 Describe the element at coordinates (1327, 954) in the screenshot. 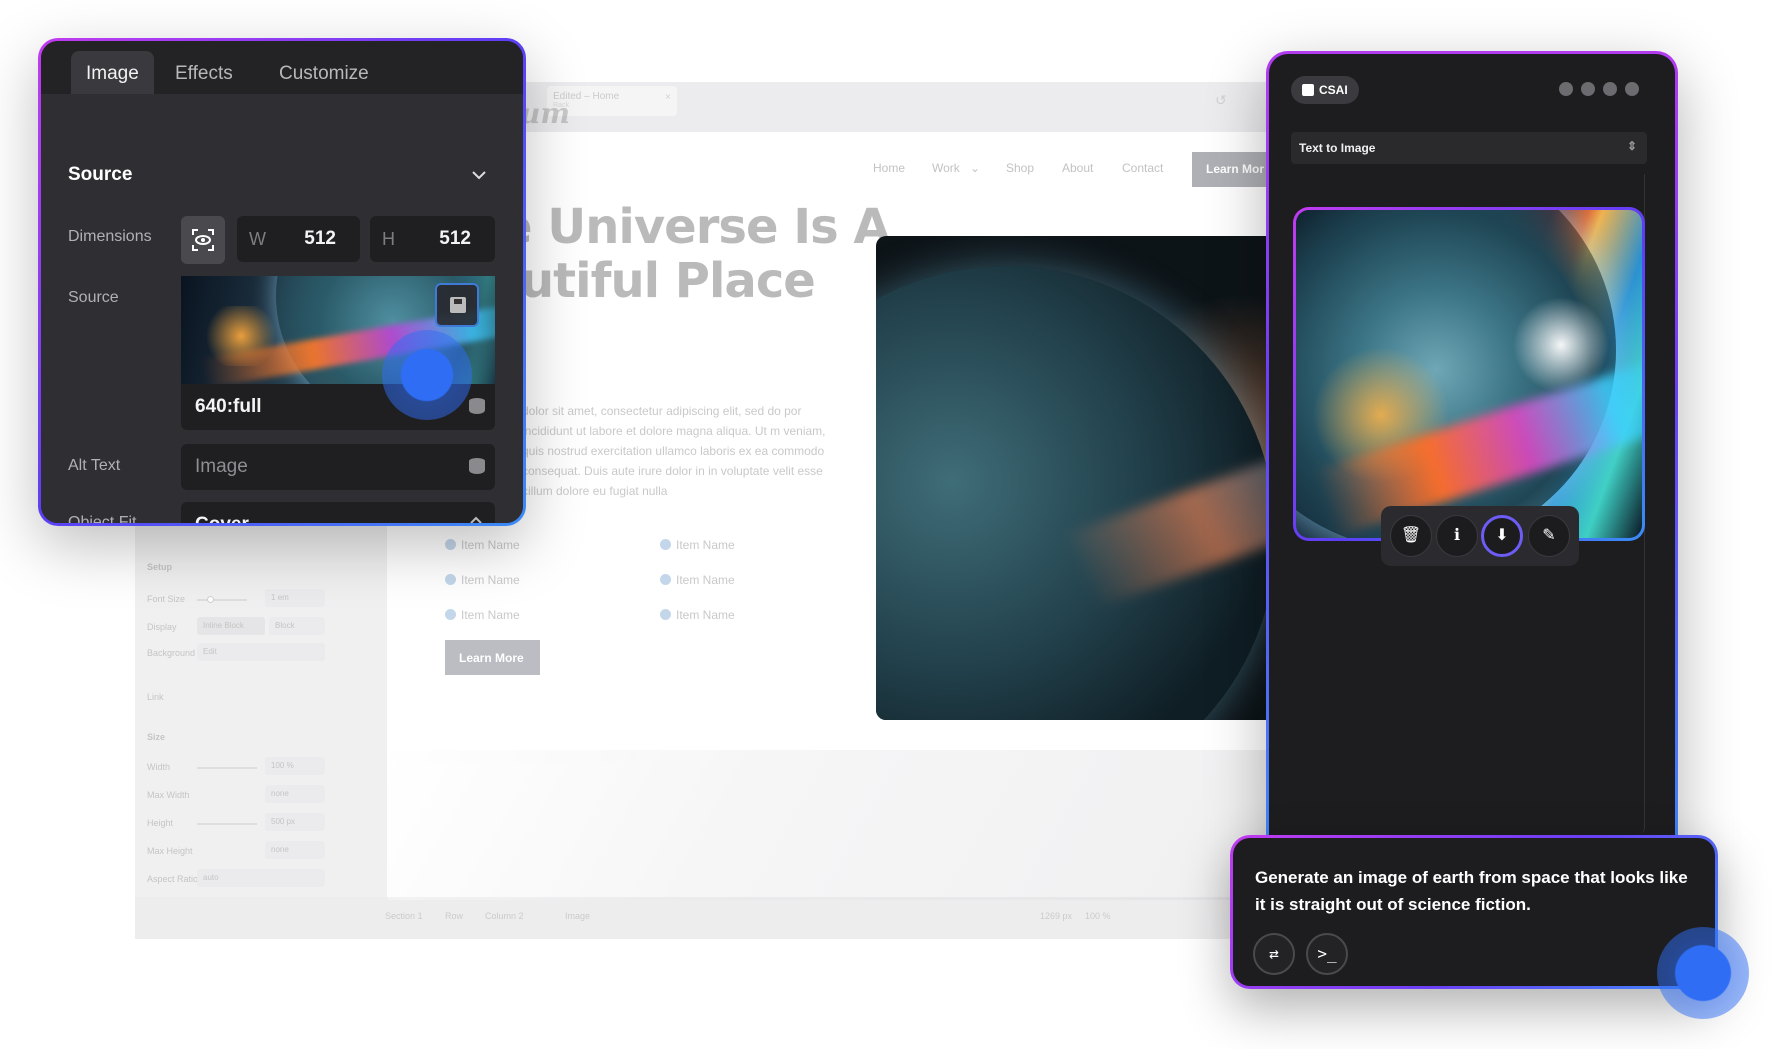

I see `terminal-icon: >_` at that location.